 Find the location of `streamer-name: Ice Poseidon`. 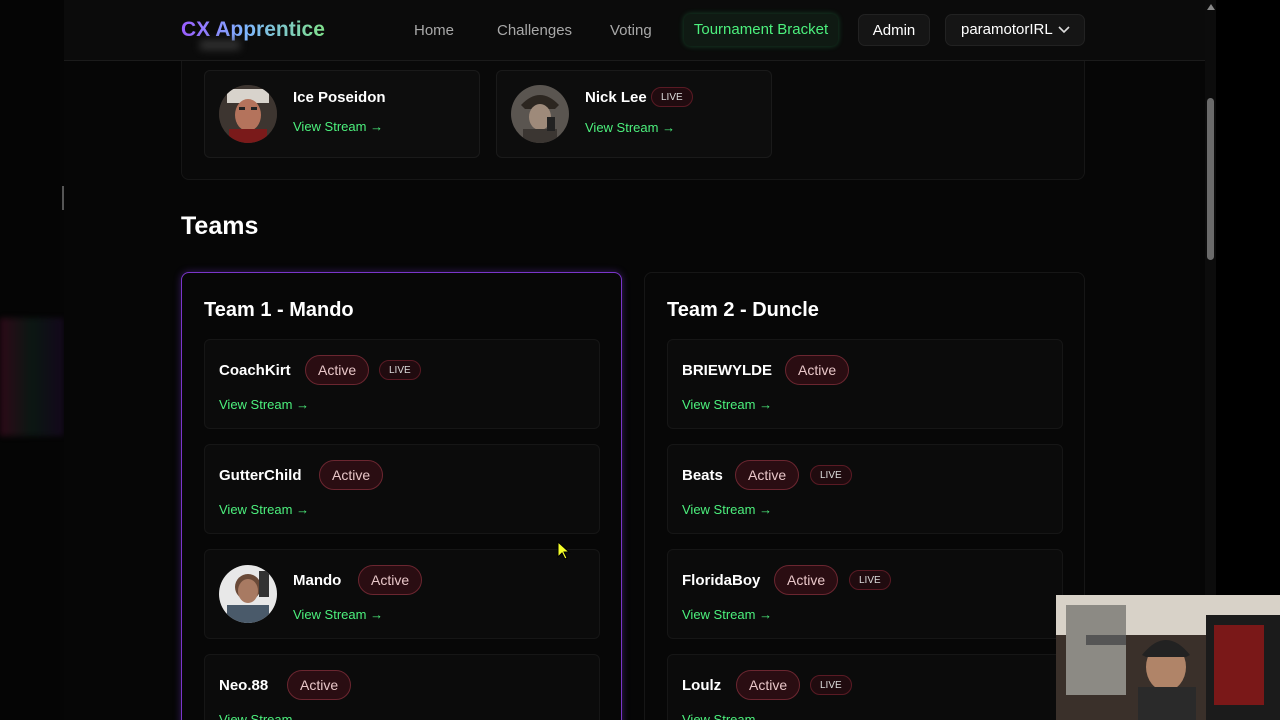

streamer-name: Ice Poseidon is located at coordinates (339, 97).